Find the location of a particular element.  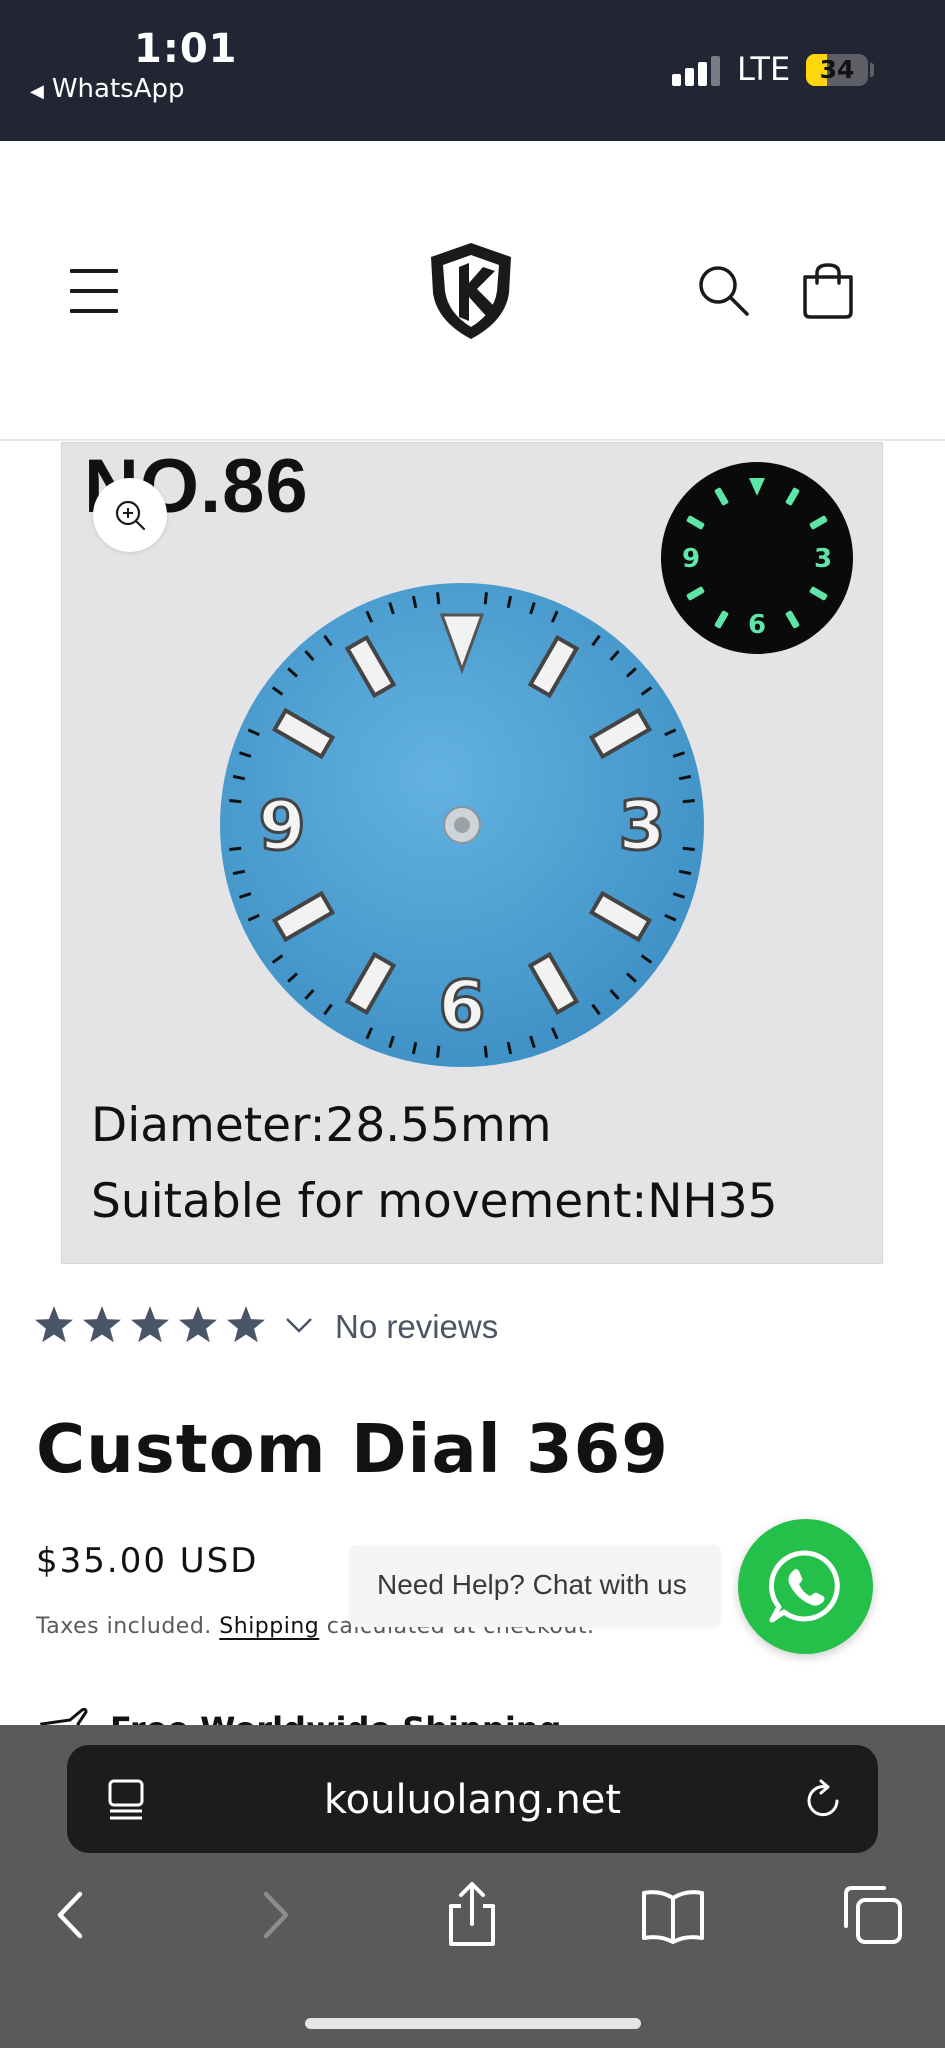

url-text: kouluolang.net is located at coordinates (472, 1800).